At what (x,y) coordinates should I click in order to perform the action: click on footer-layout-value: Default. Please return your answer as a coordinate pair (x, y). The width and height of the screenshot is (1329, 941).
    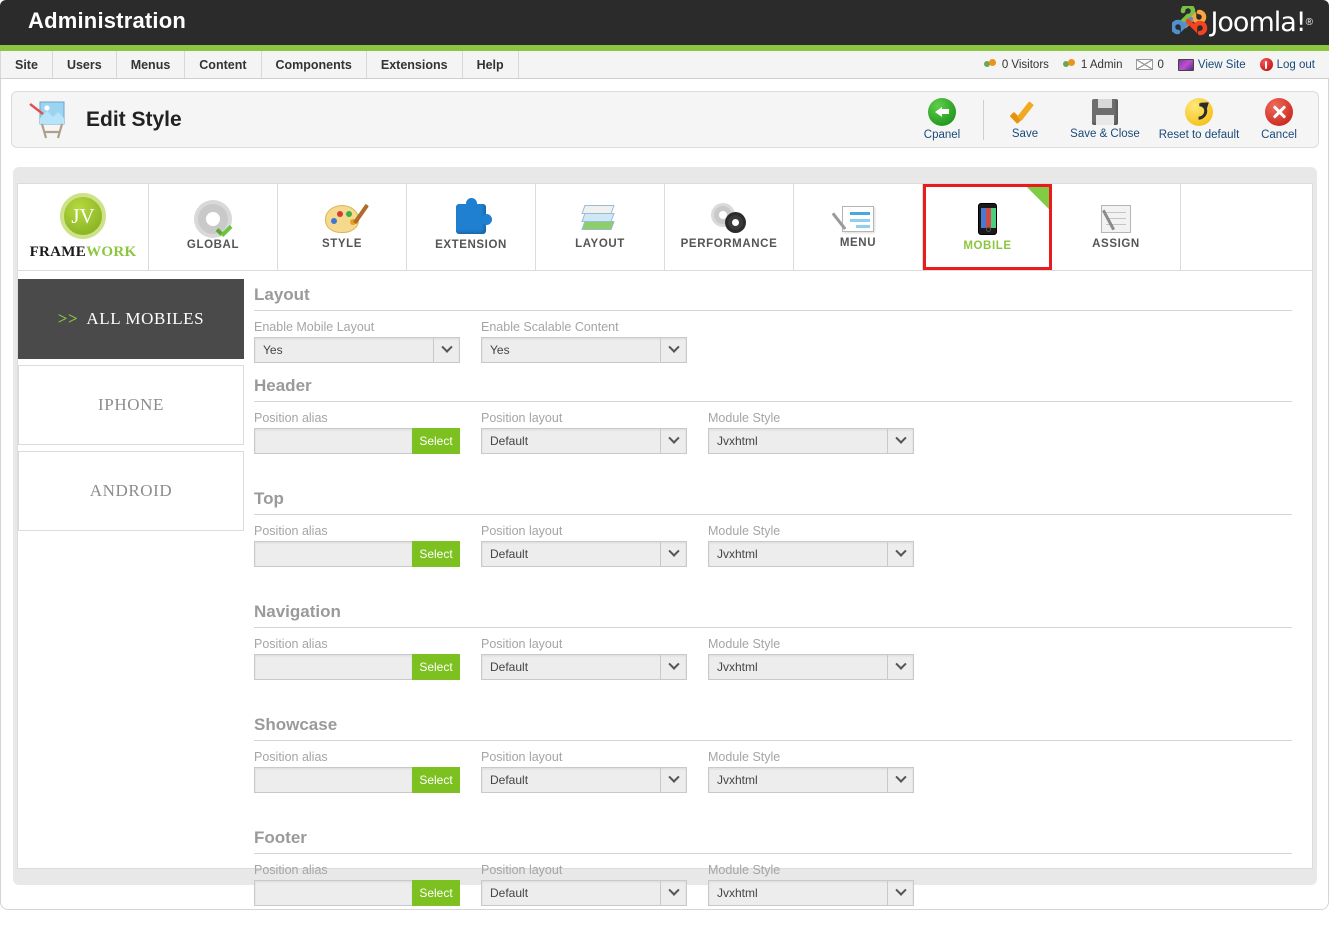
    Looking at the image, I should click on (509, 893).